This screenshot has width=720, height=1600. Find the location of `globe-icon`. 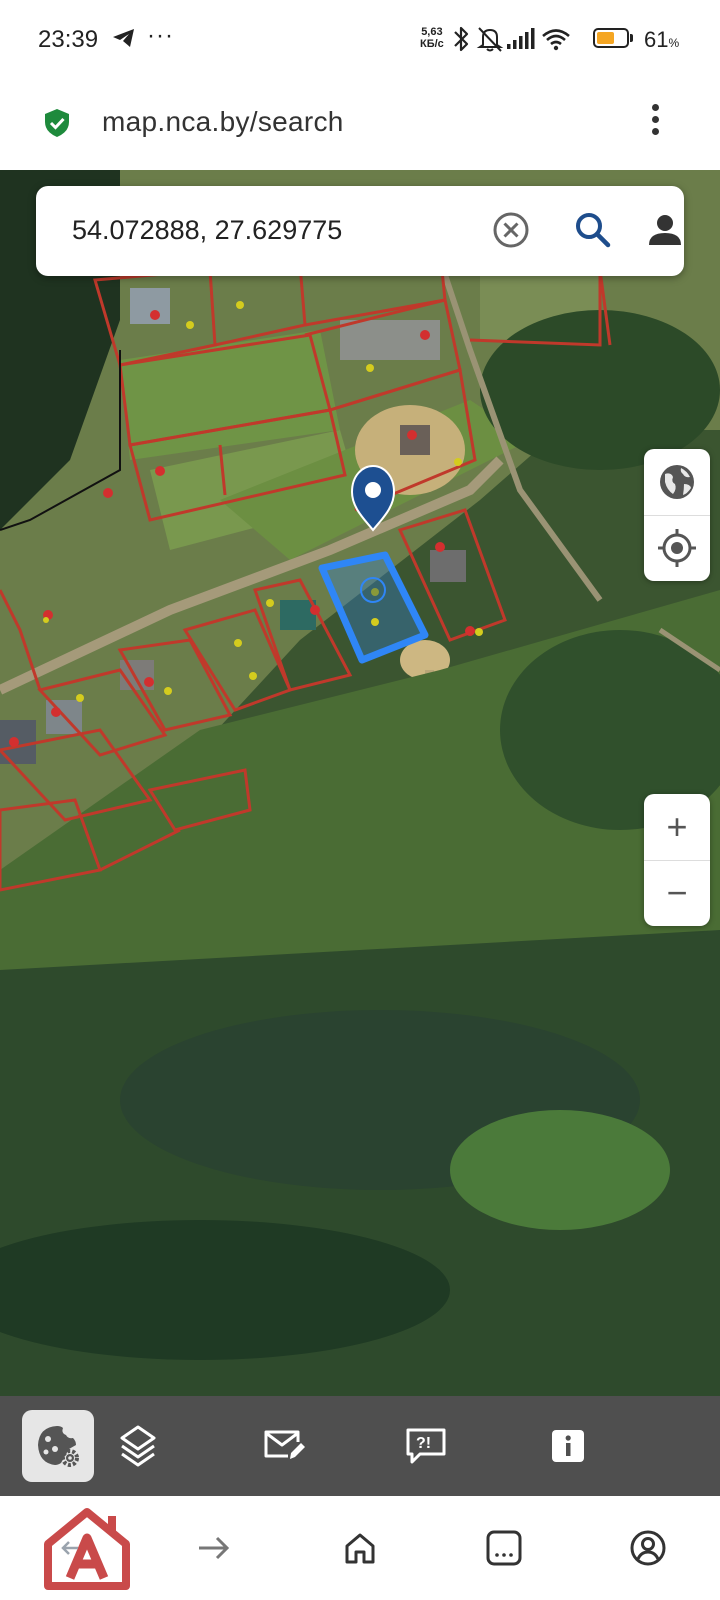

globe-icon is located at coordinates (677, 482).